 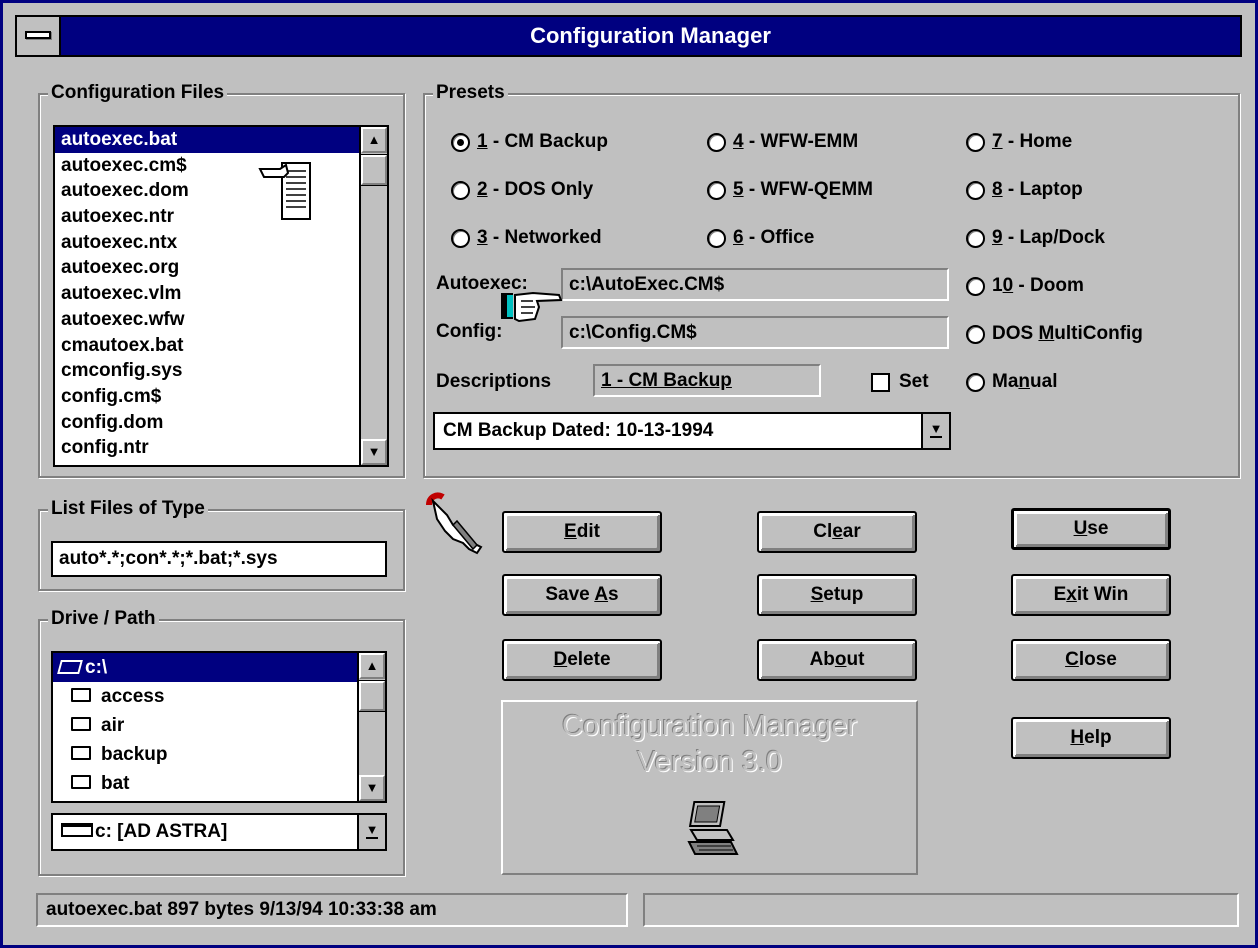 What do you see at coordinates (1054, 334) in the screenshot?
I see `preset-radio-dos-multiconfig: DOS MultiConfig` at bounding box center [1054, 334].